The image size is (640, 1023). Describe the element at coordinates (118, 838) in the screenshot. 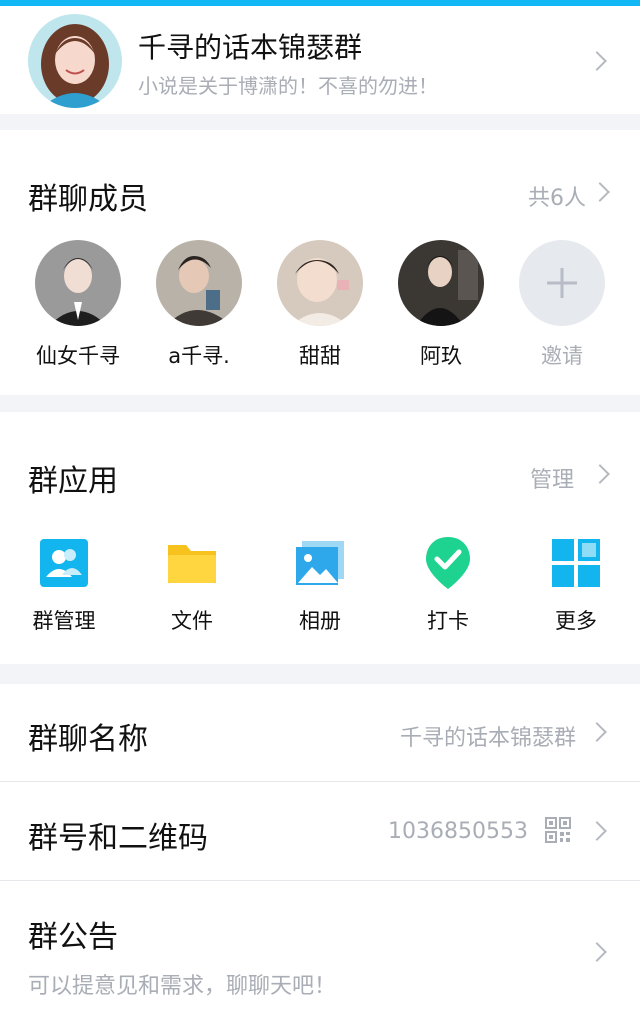

I see `group-number-label: 群号和二维码` at that location.